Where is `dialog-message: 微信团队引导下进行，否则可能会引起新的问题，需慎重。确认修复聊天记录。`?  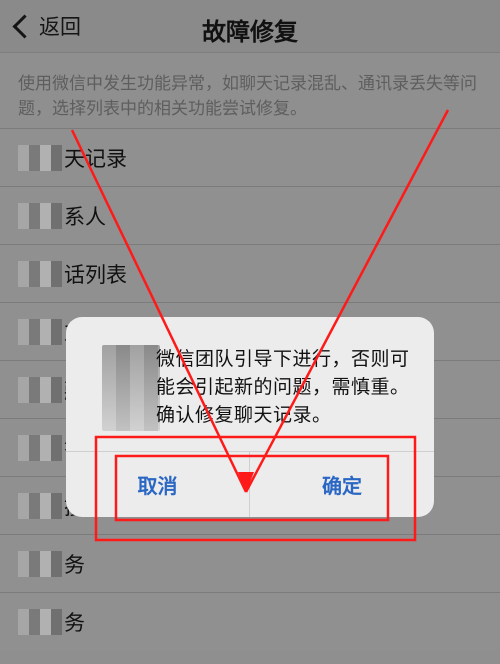 dialog-message: 微信团队引导下进行，否则可能会引起新的问题，需慎重。确认修复聊天记录。 is located at coordinates (283, 387).